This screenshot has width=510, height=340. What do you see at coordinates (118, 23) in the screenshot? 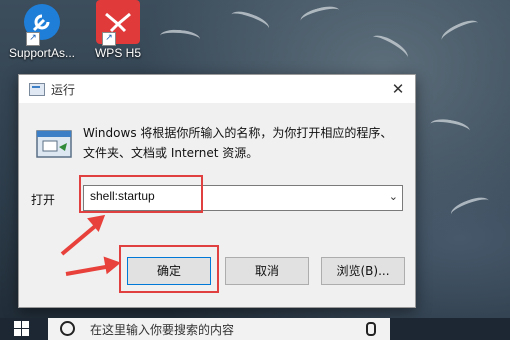
I see `wps-h5-icon: ↗` at bounding box center [118, 23].